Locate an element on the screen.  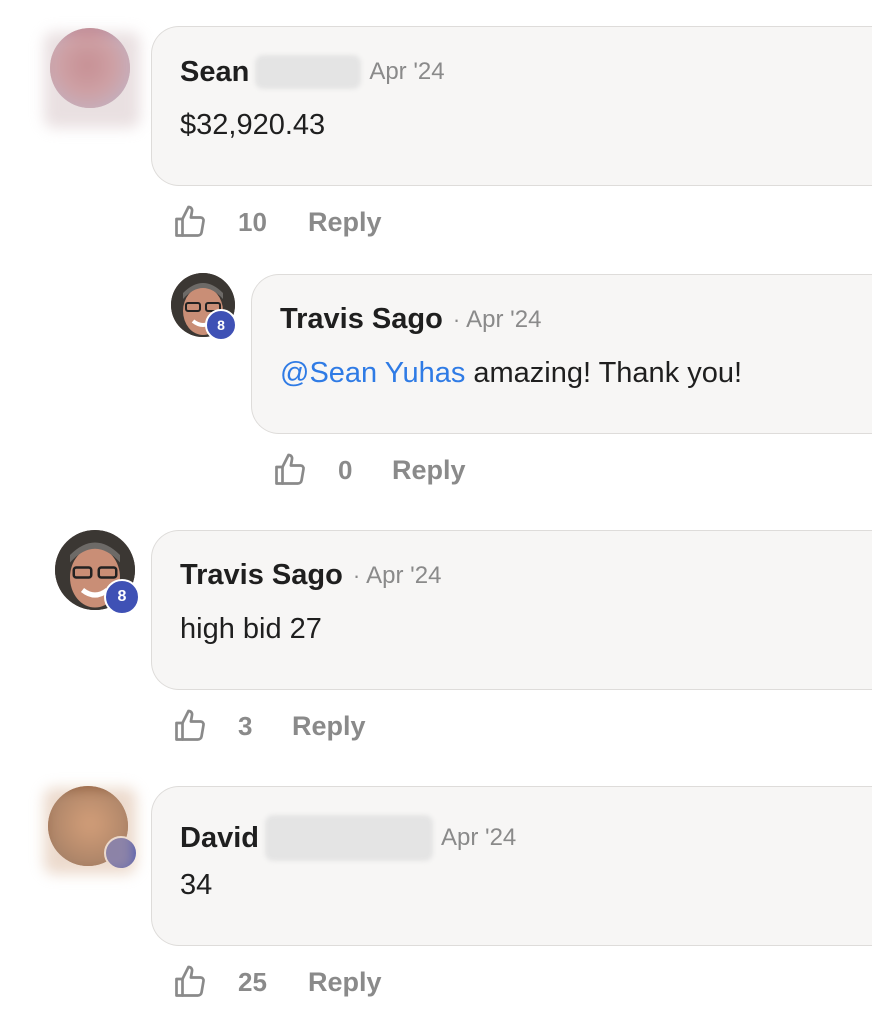
comment-text: high bid 27 is located at coordinates (251, 629).